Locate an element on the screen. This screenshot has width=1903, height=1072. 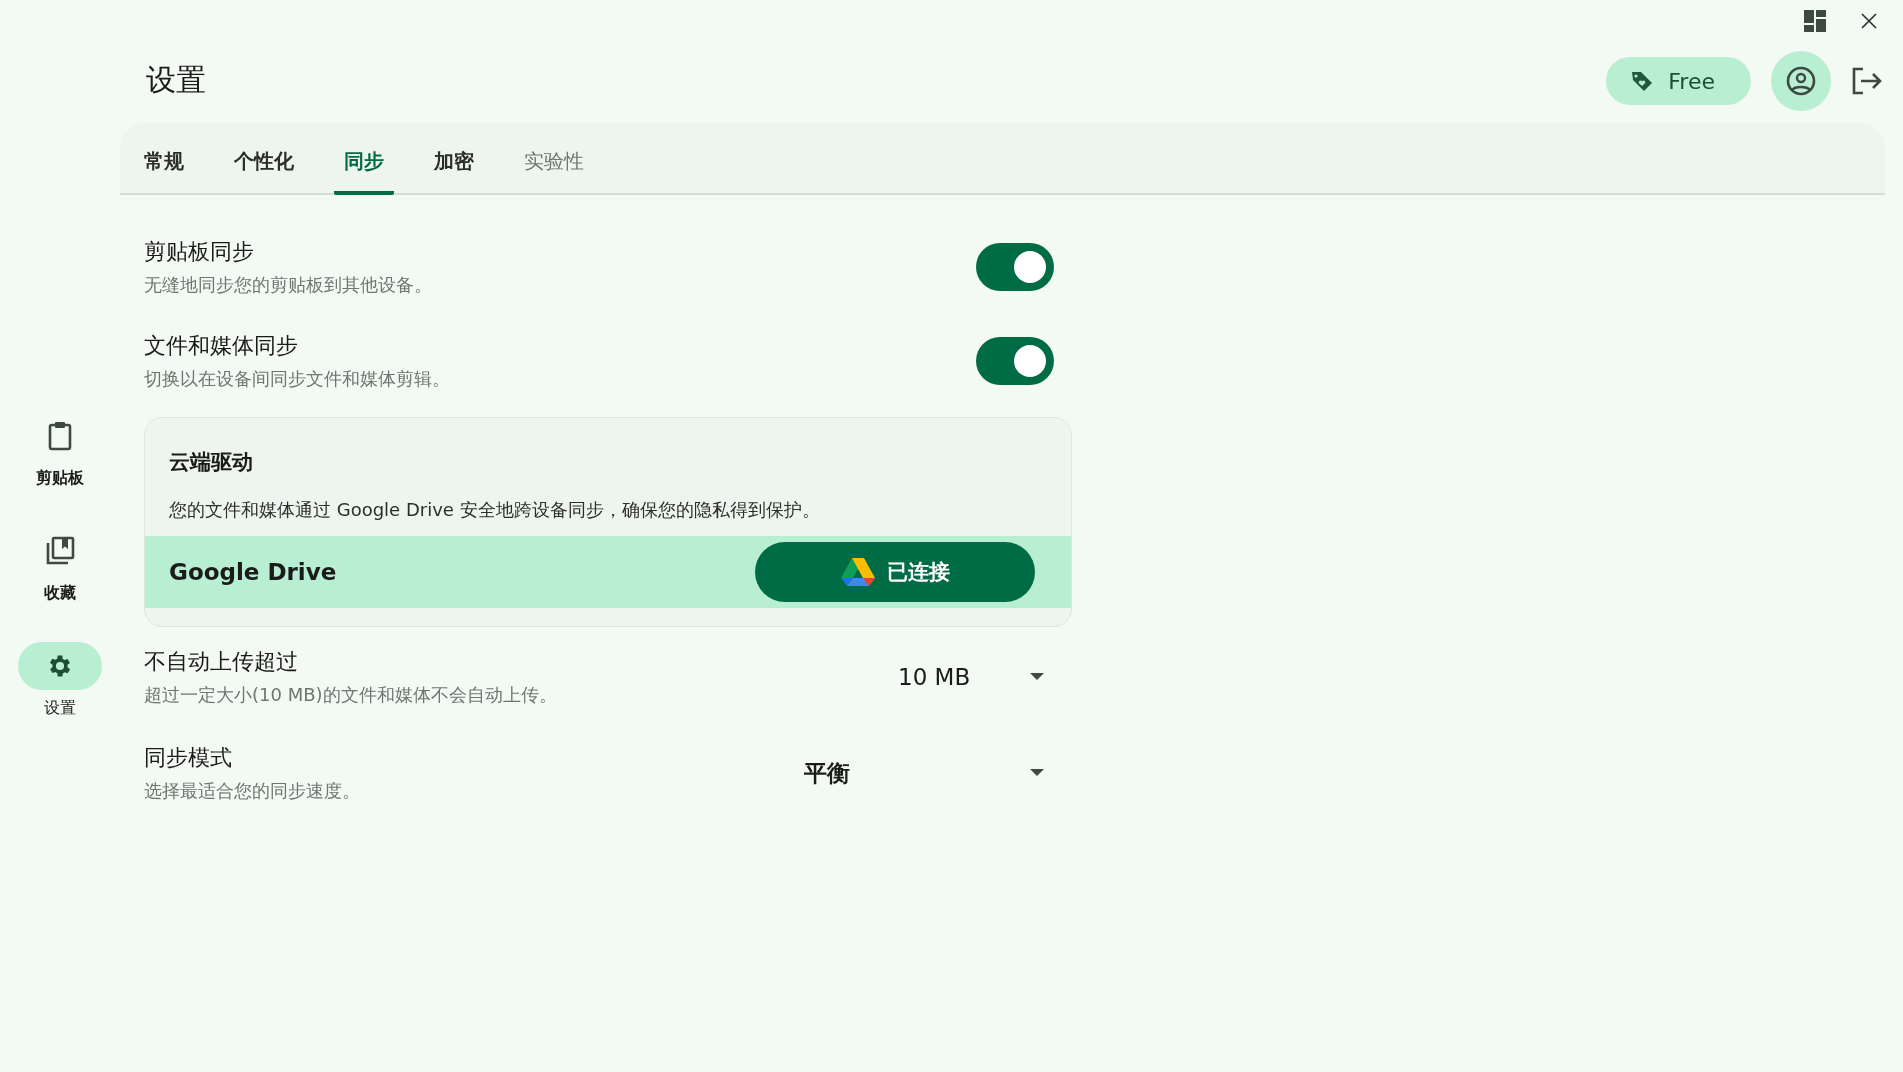
dropdown: 平衡 is located at coordinates (929, 773).